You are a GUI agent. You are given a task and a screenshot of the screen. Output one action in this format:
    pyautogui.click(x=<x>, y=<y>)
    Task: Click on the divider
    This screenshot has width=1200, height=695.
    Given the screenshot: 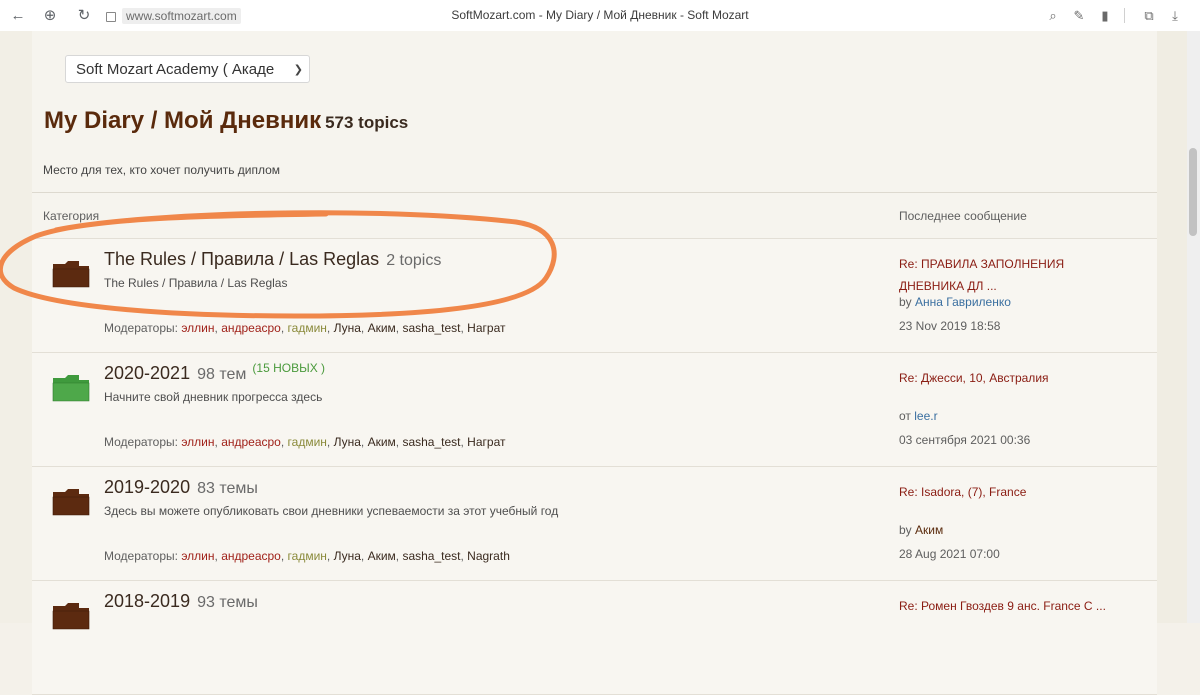 What is the action you would take?
    pyautogui.click(x=594, y=192)
    